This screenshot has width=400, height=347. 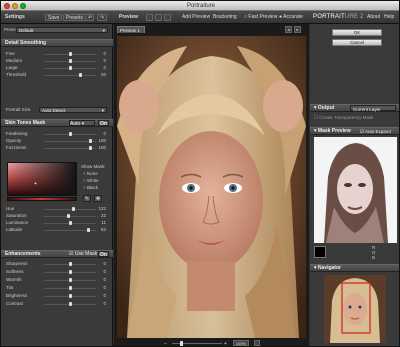 What do you see at coordinates (373, 17) in the screenshot?
I see `about-link: About` at bounding box center [373, 17].